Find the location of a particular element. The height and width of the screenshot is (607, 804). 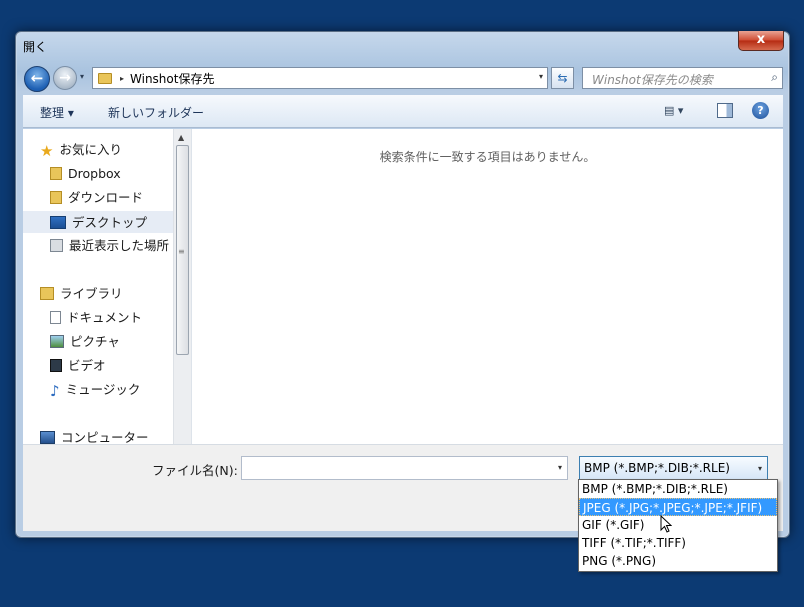

desktop-icon is located at coordinates (58, 222).